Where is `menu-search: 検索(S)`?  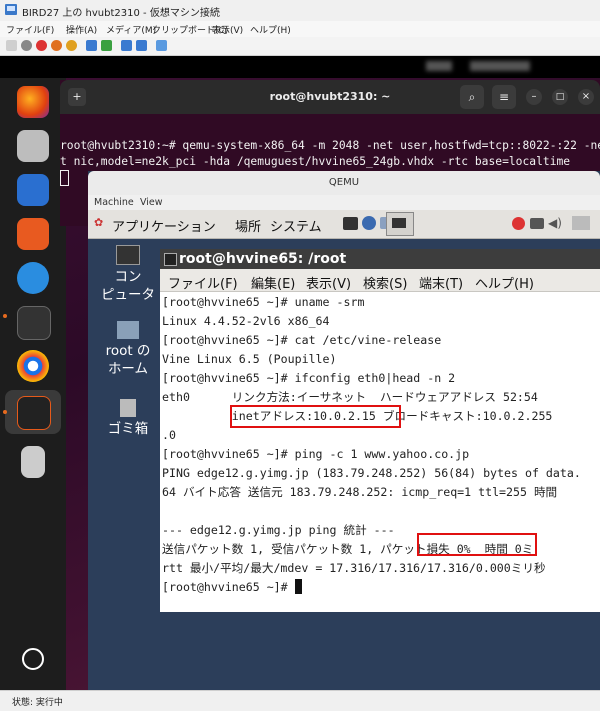
menu-search: 検索(S) is located at coordinates (385, 282).